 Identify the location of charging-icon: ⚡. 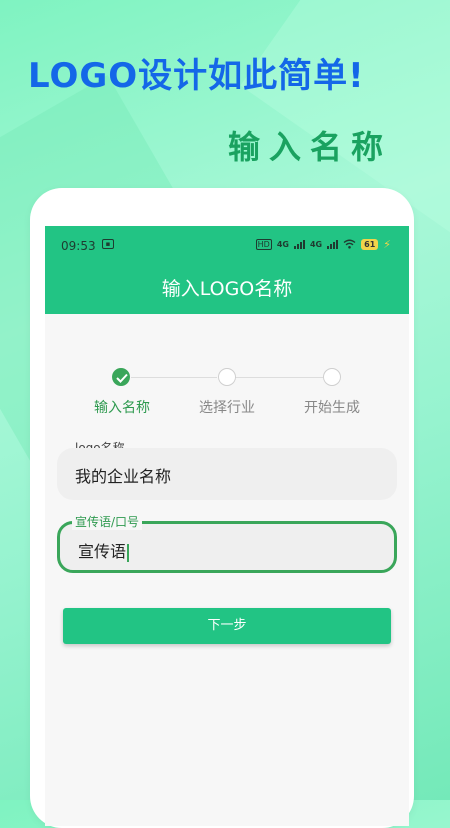
(387, 244).